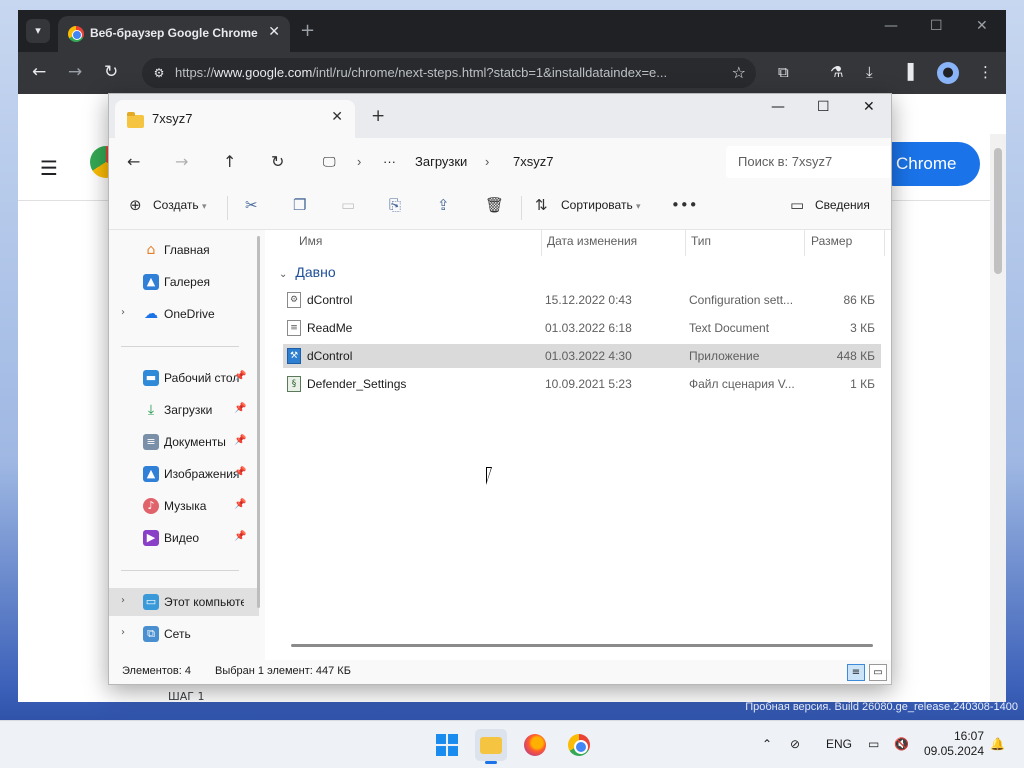 Image resolution: width=1024 pixels, height=768 pixels. I want to click on column-header-name: Имя, so click(310, 241).